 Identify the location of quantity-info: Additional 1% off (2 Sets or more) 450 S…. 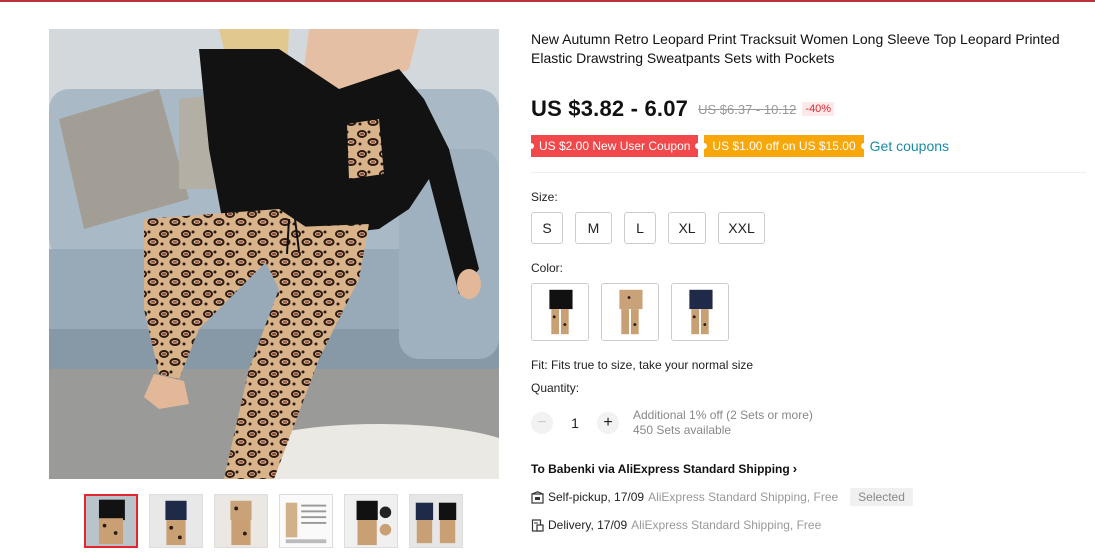
(723, 423).